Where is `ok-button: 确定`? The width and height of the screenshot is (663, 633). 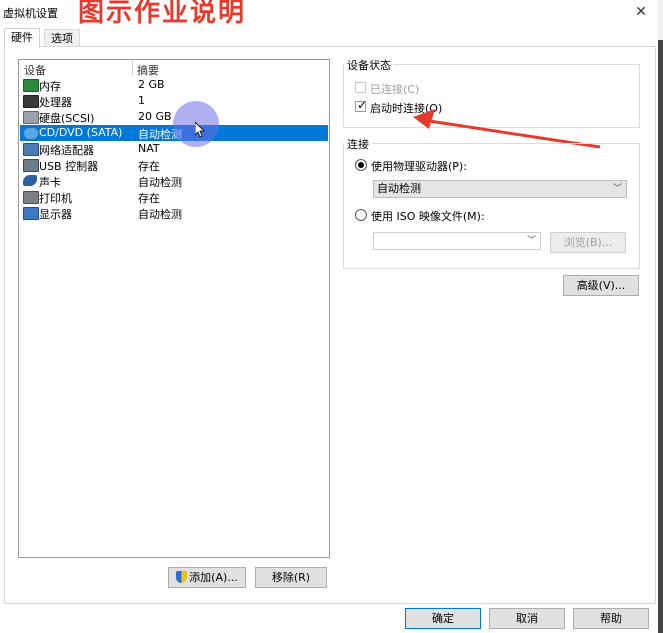 ok-button: 确定 is located at coordinates (443, 618).